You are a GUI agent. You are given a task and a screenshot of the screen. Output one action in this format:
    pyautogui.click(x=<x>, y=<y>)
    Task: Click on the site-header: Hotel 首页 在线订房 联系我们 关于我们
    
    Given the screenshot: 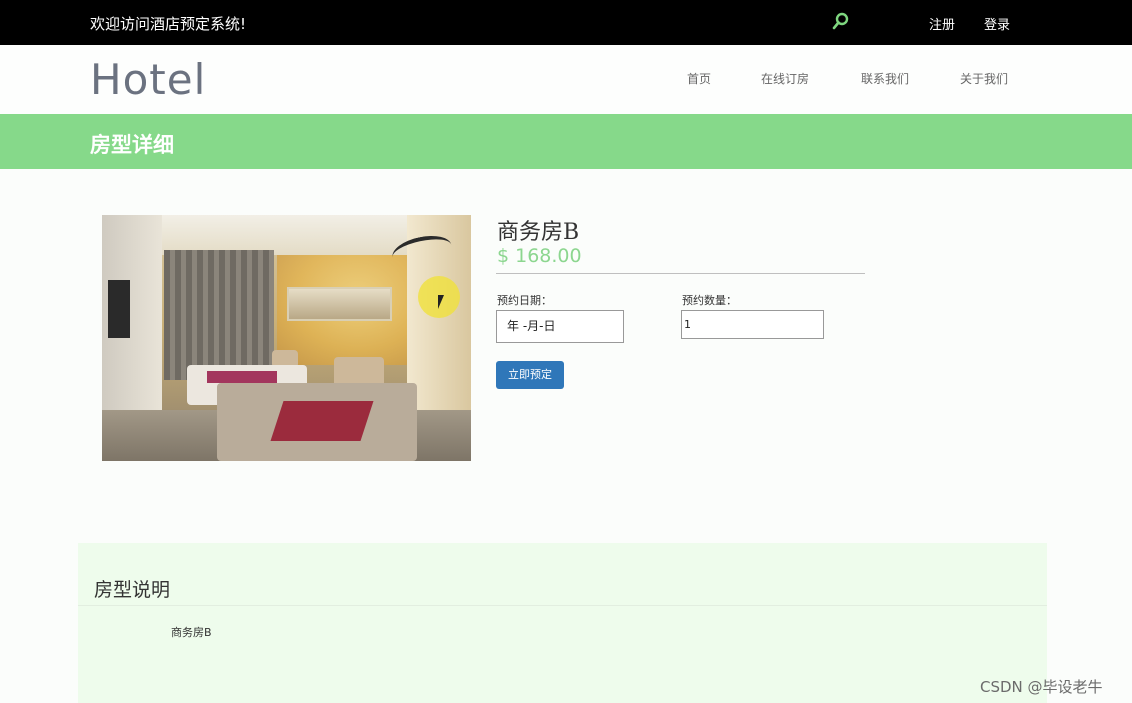 What is the action you would take?
    pyautogui.click(x=566, y=79)
    